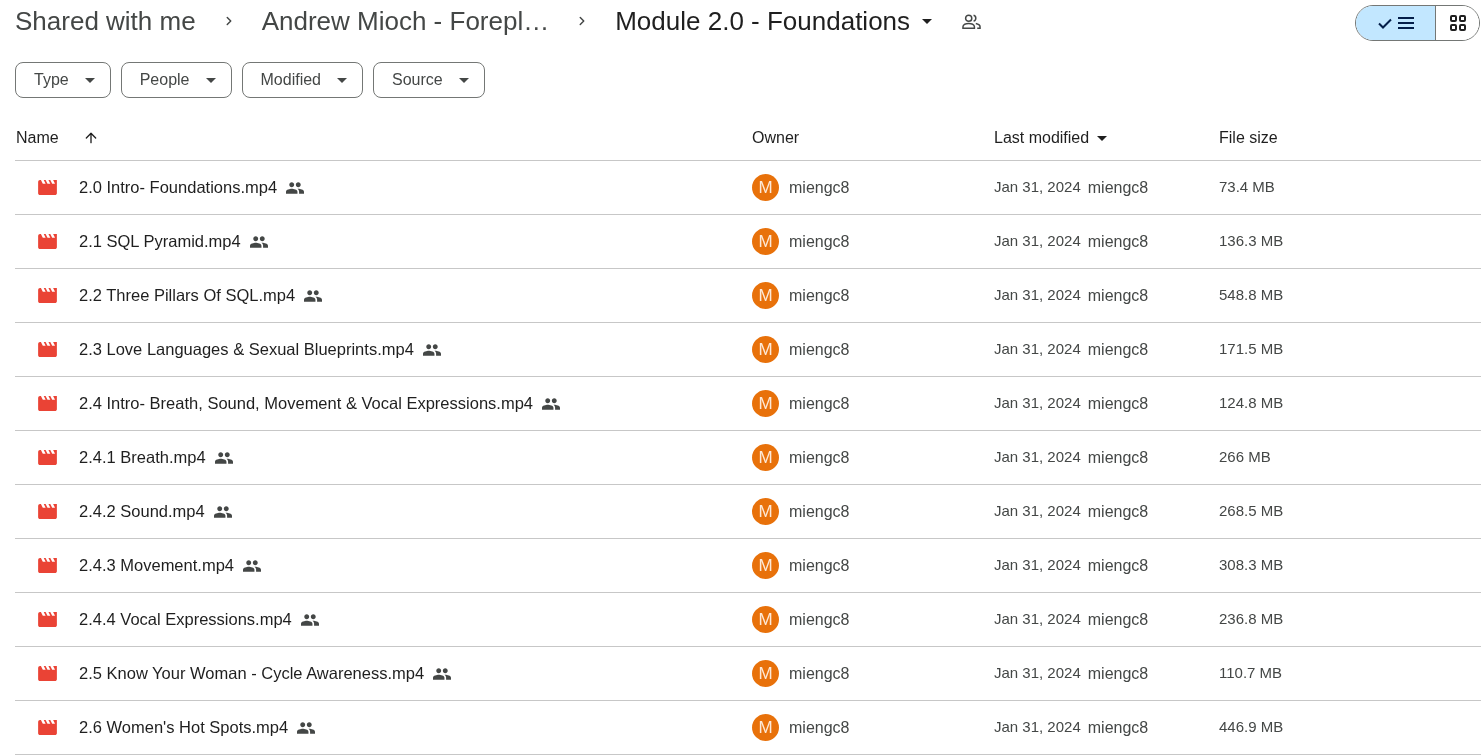 The width and height of the screenshot is (1481, 755). I want to click on file-name: 2.3 Love Languages & Sexual Blueprints.mp4, so click(246, 349).